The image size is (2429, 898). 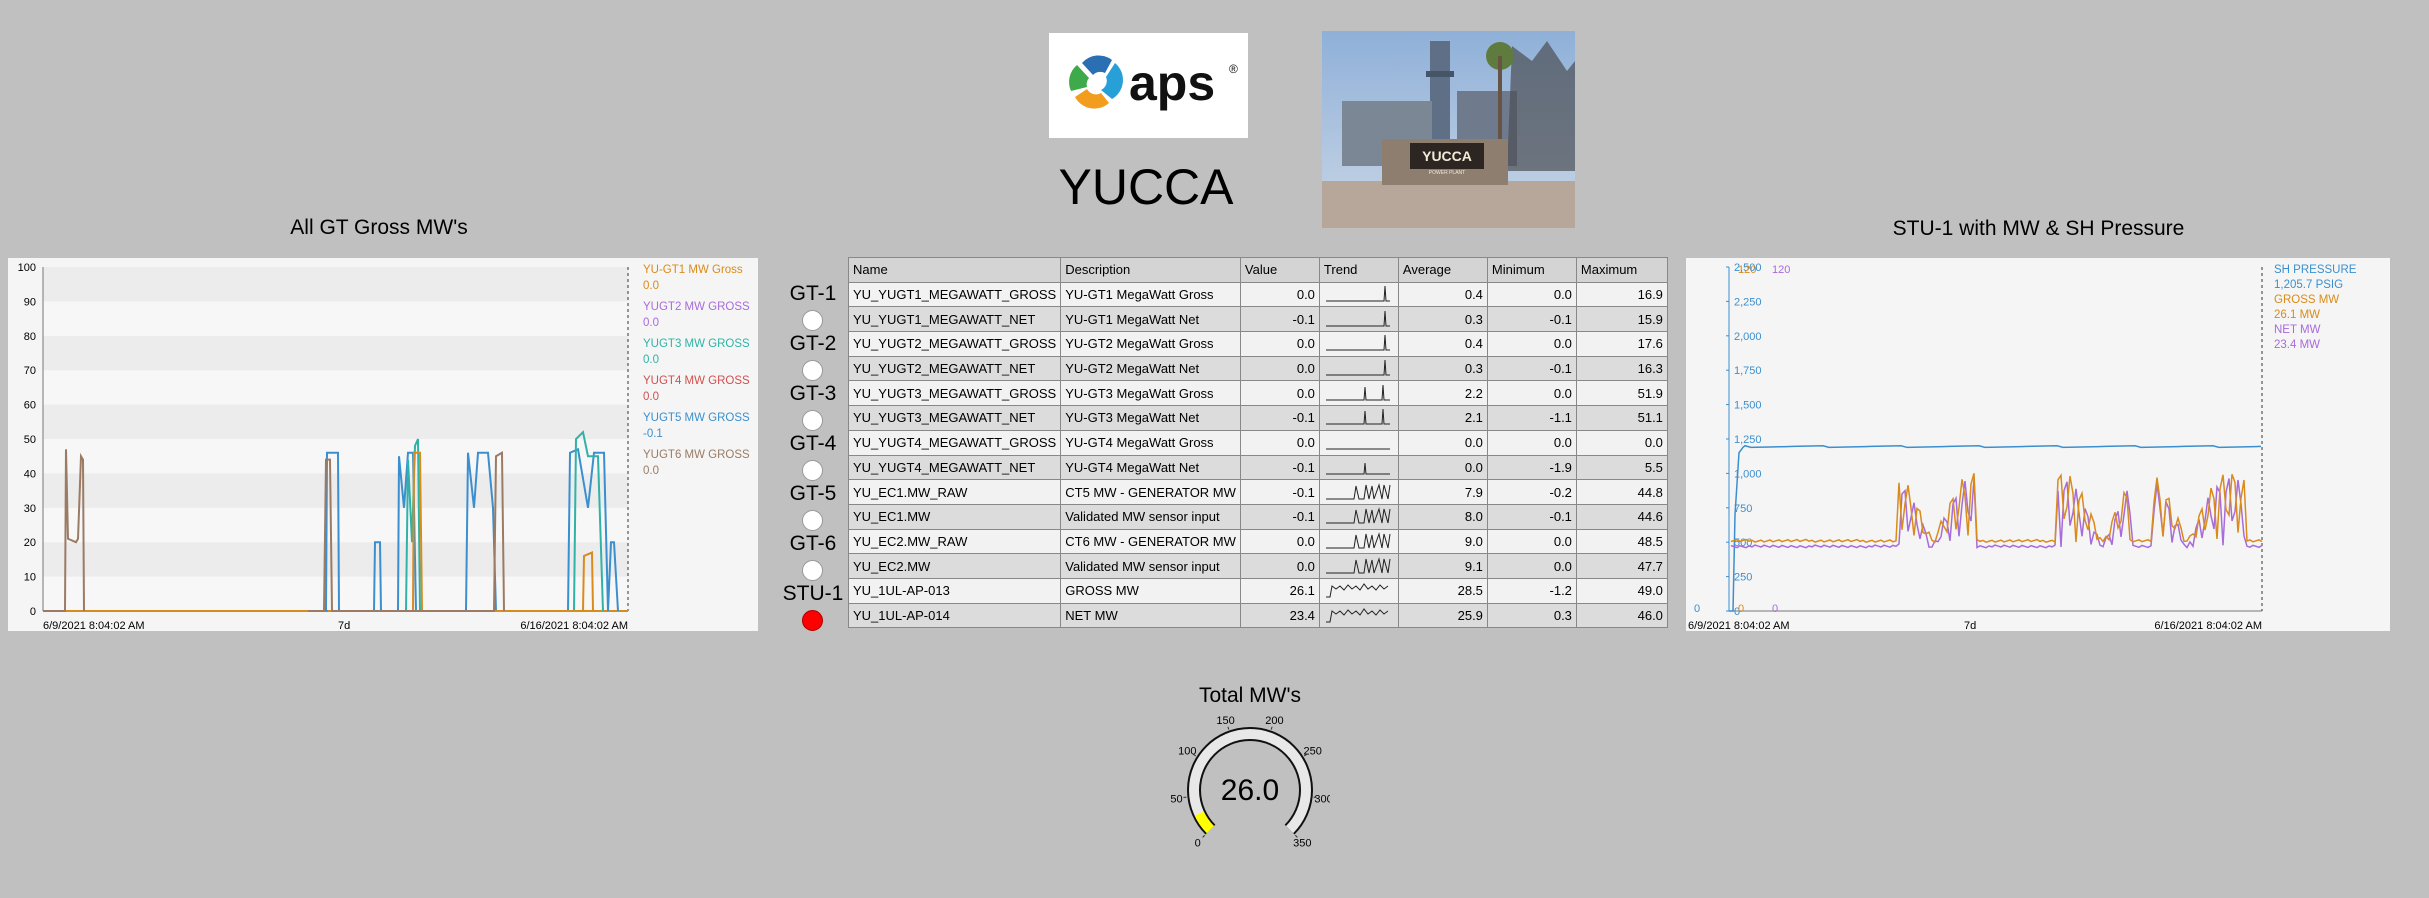 I want to click on photo-sign-subtext: POWER PLANT, so click(x=1447, y=173).